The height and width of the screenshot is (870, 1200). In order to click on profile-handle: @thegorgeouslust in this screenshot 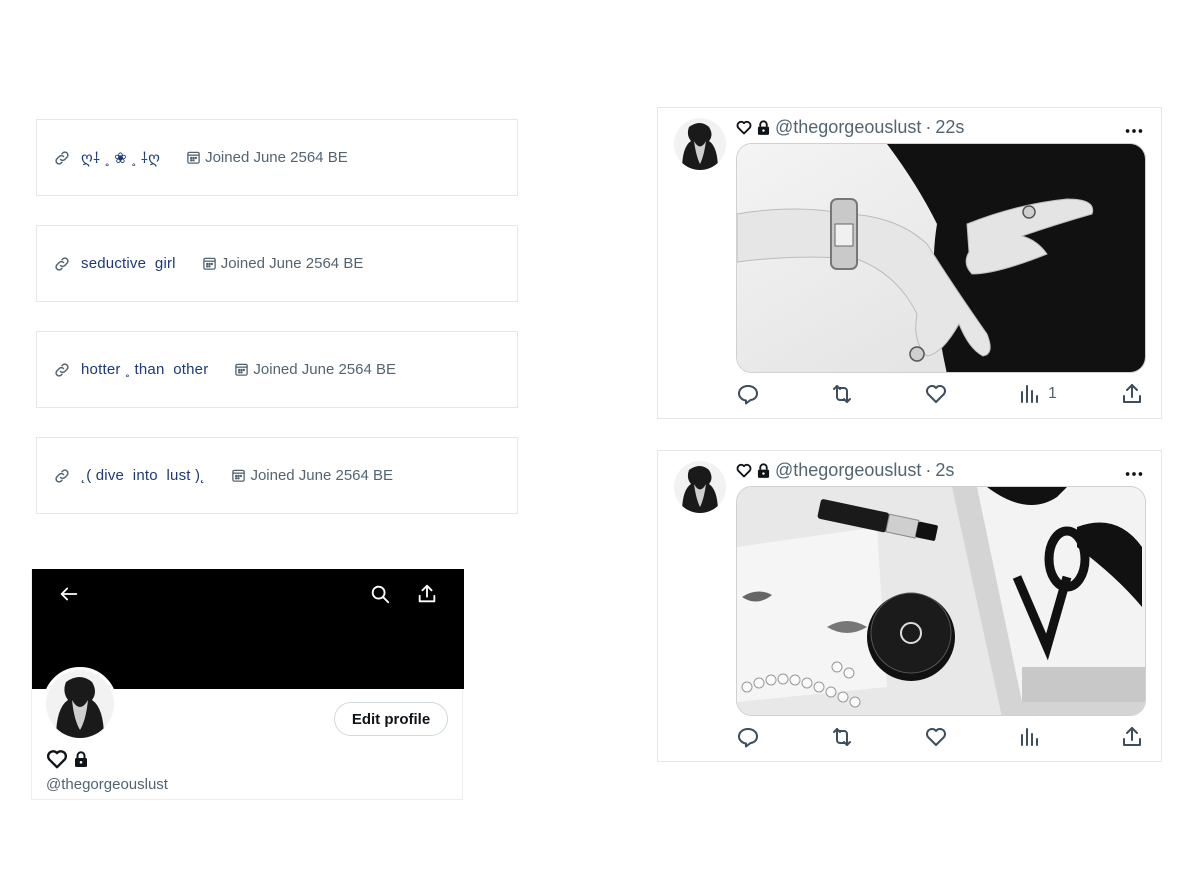, I will do `click(107, 784)`.